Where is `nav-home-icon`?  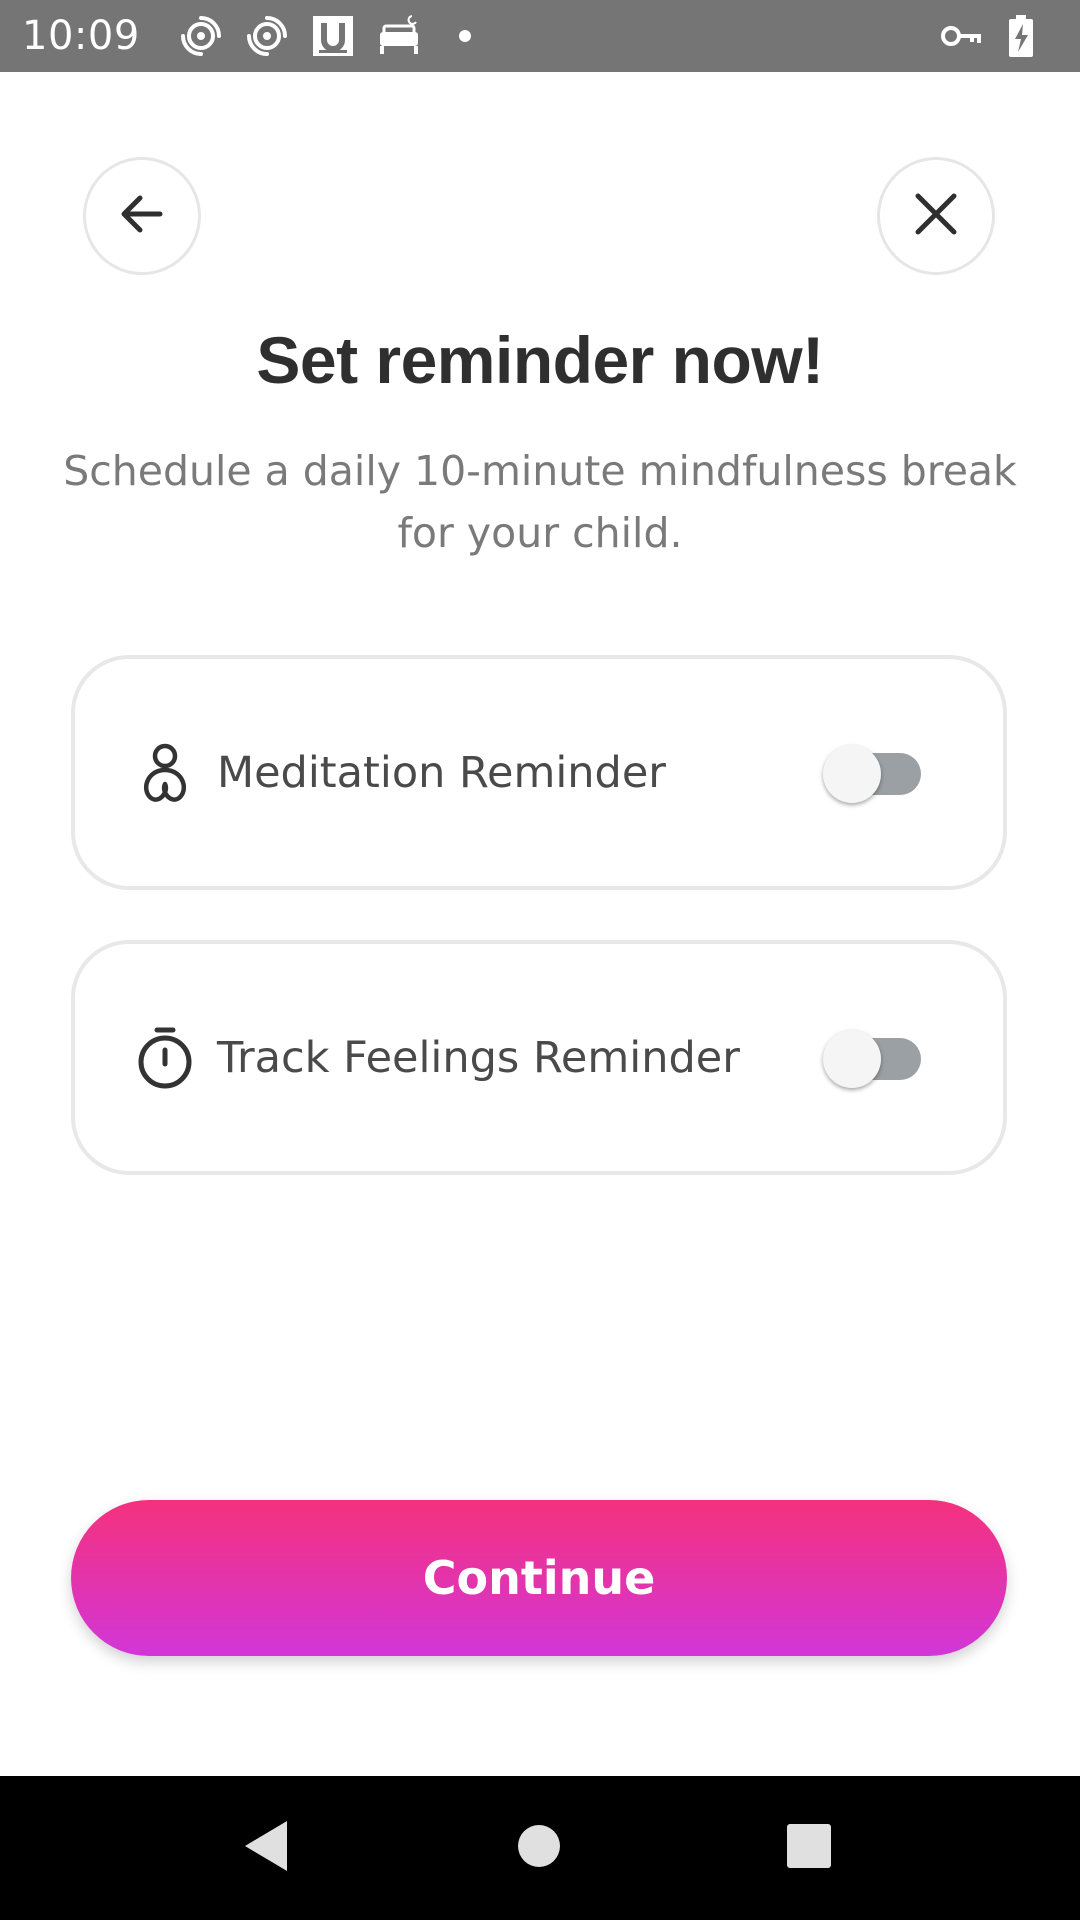 nav-home-icon is located at coordinates (539, 1848).